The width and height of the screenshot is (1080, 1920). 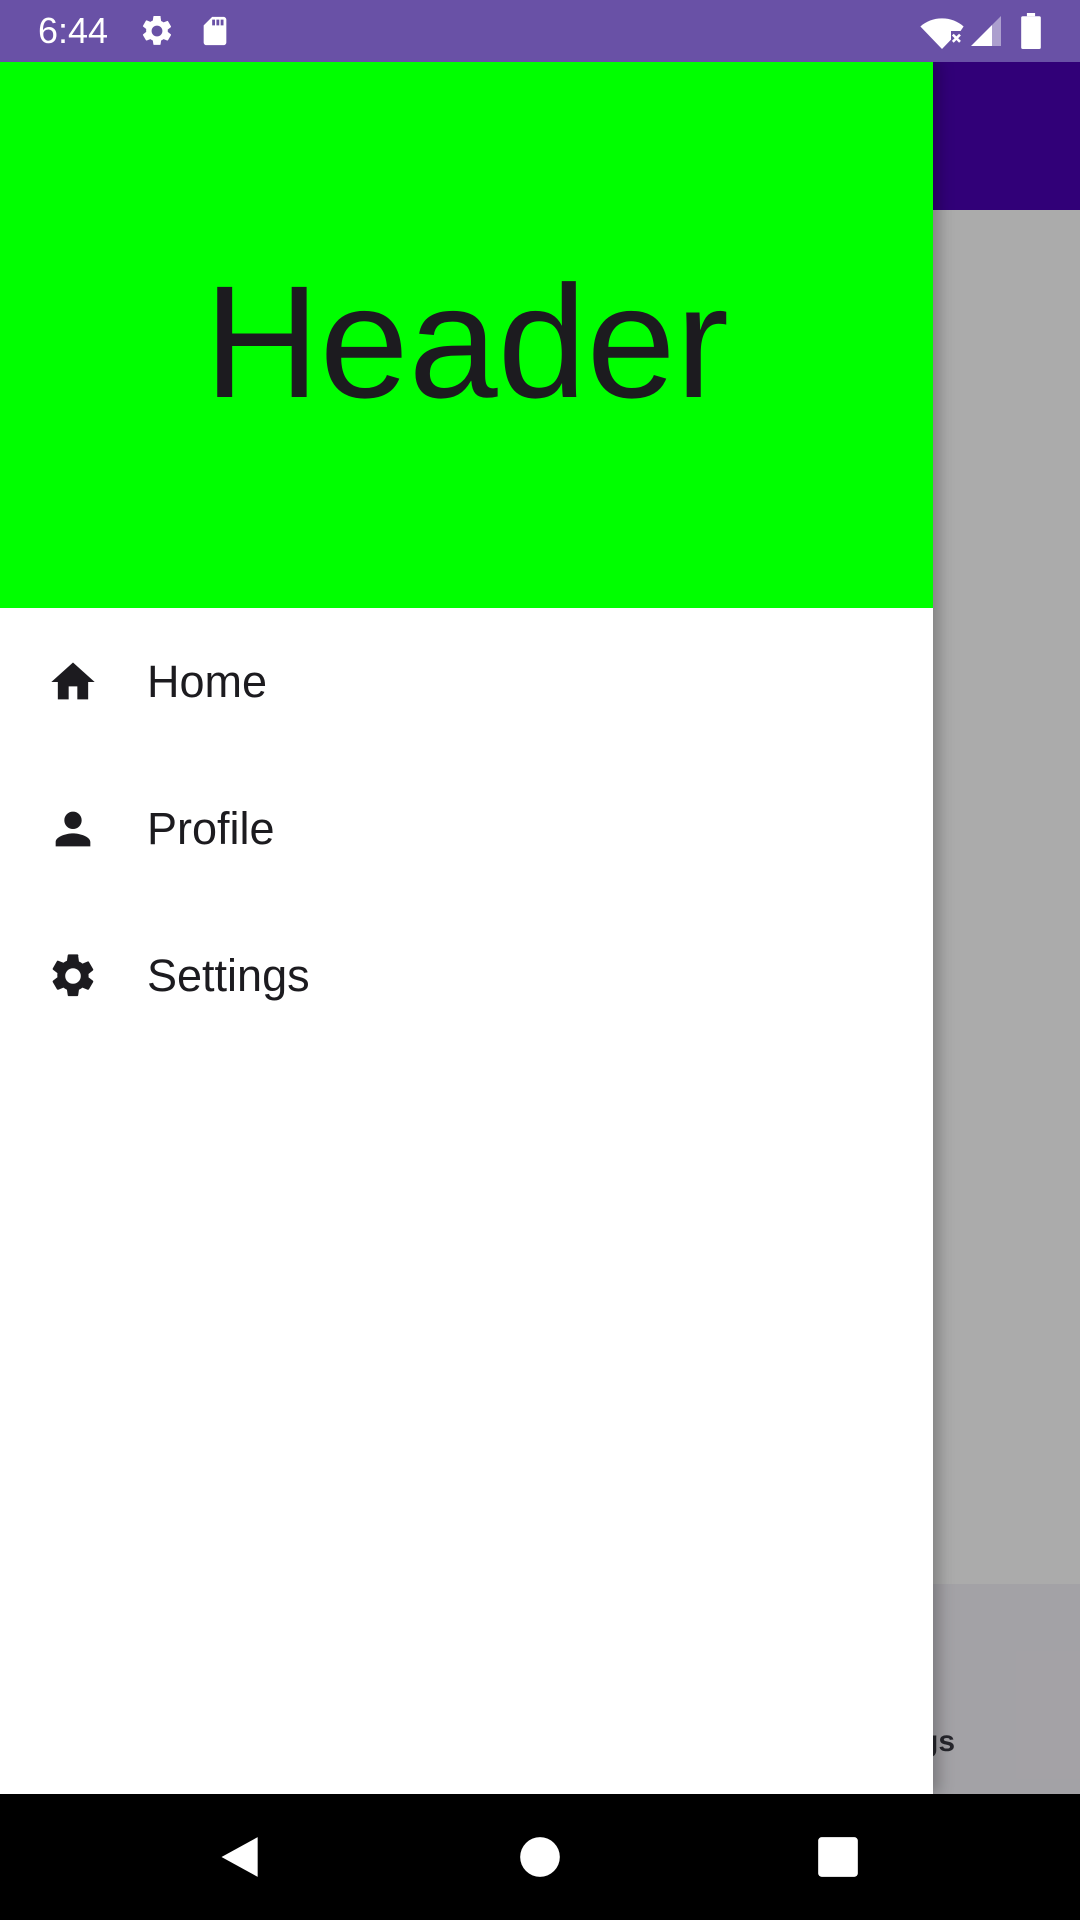 What do you see at coordinates (215, 33) in the screenshot?
I see `sd-card-icon` at bounding box center [215, 33].